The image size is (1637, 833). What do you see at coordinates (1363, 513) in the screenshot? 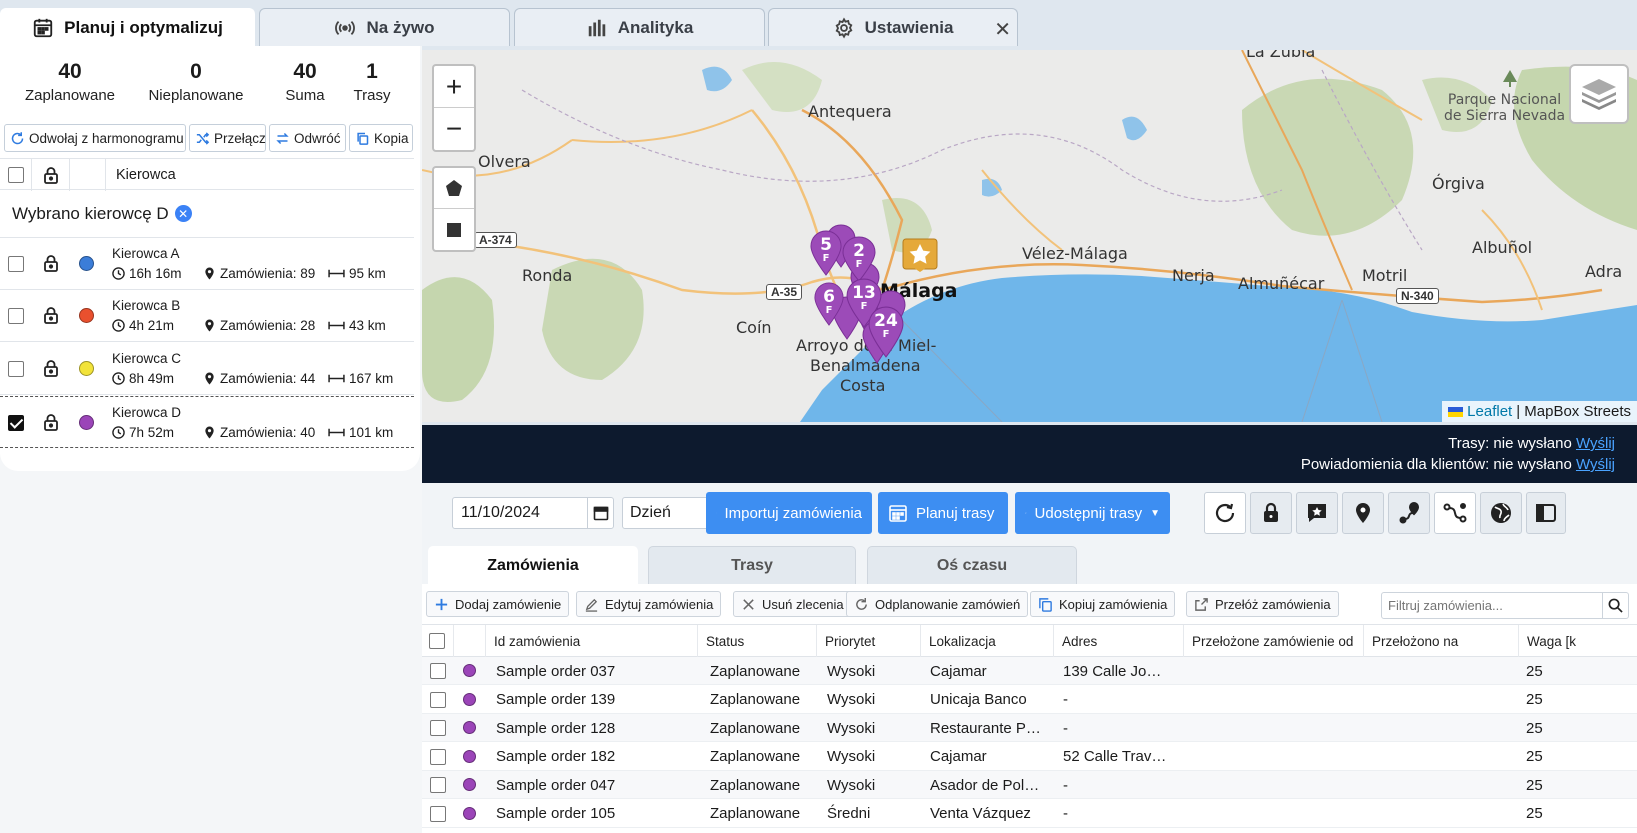
I see `location-pin-button` at bounding box center [1363, 513].